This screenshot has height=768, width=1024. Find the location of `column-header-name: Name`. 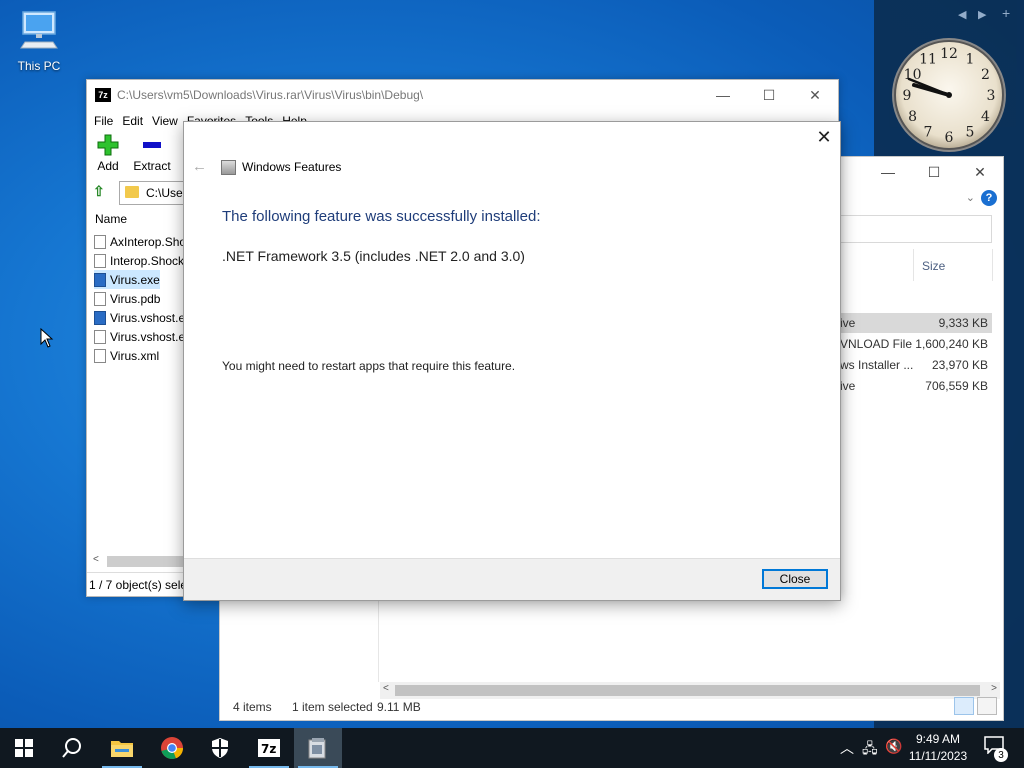

column-header-name: Name is located at coordinates (107, 219).